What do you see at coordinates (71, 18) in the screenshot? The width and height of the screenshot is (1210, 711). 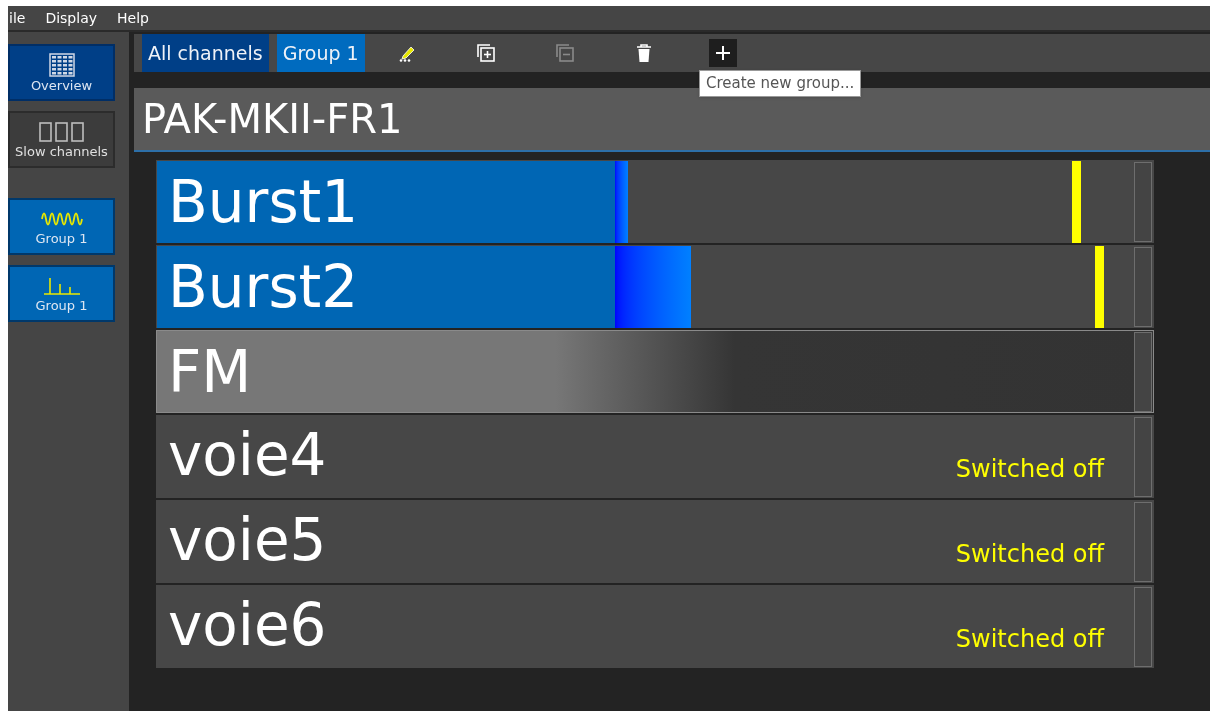 I see `menu-item: Display` at bounding box center [71, 18].